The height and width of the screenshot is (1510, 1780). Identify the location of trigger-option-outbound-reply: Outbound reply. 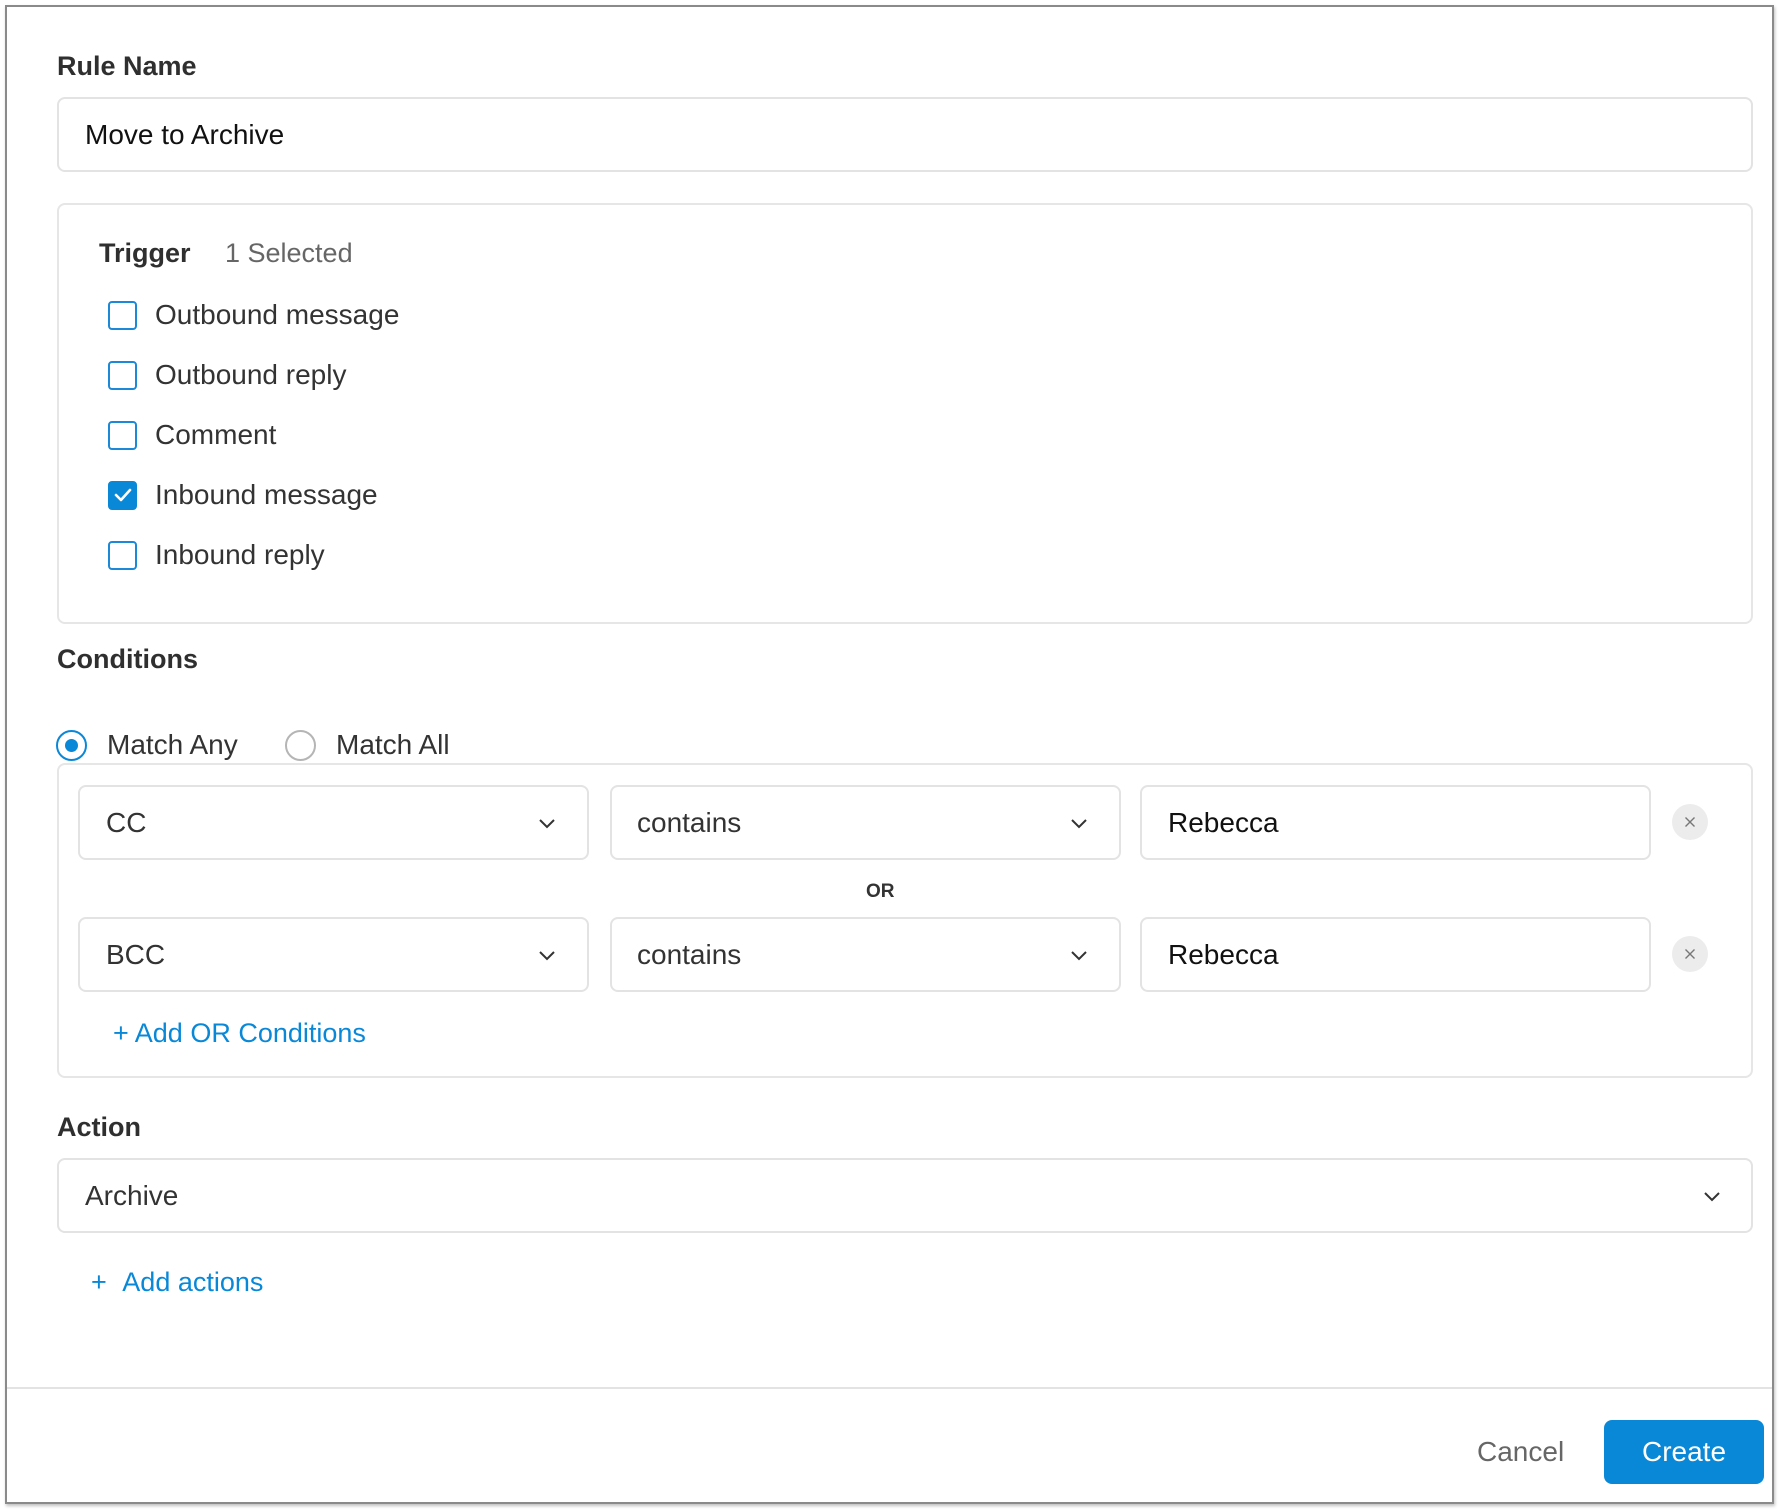
(227, 374).